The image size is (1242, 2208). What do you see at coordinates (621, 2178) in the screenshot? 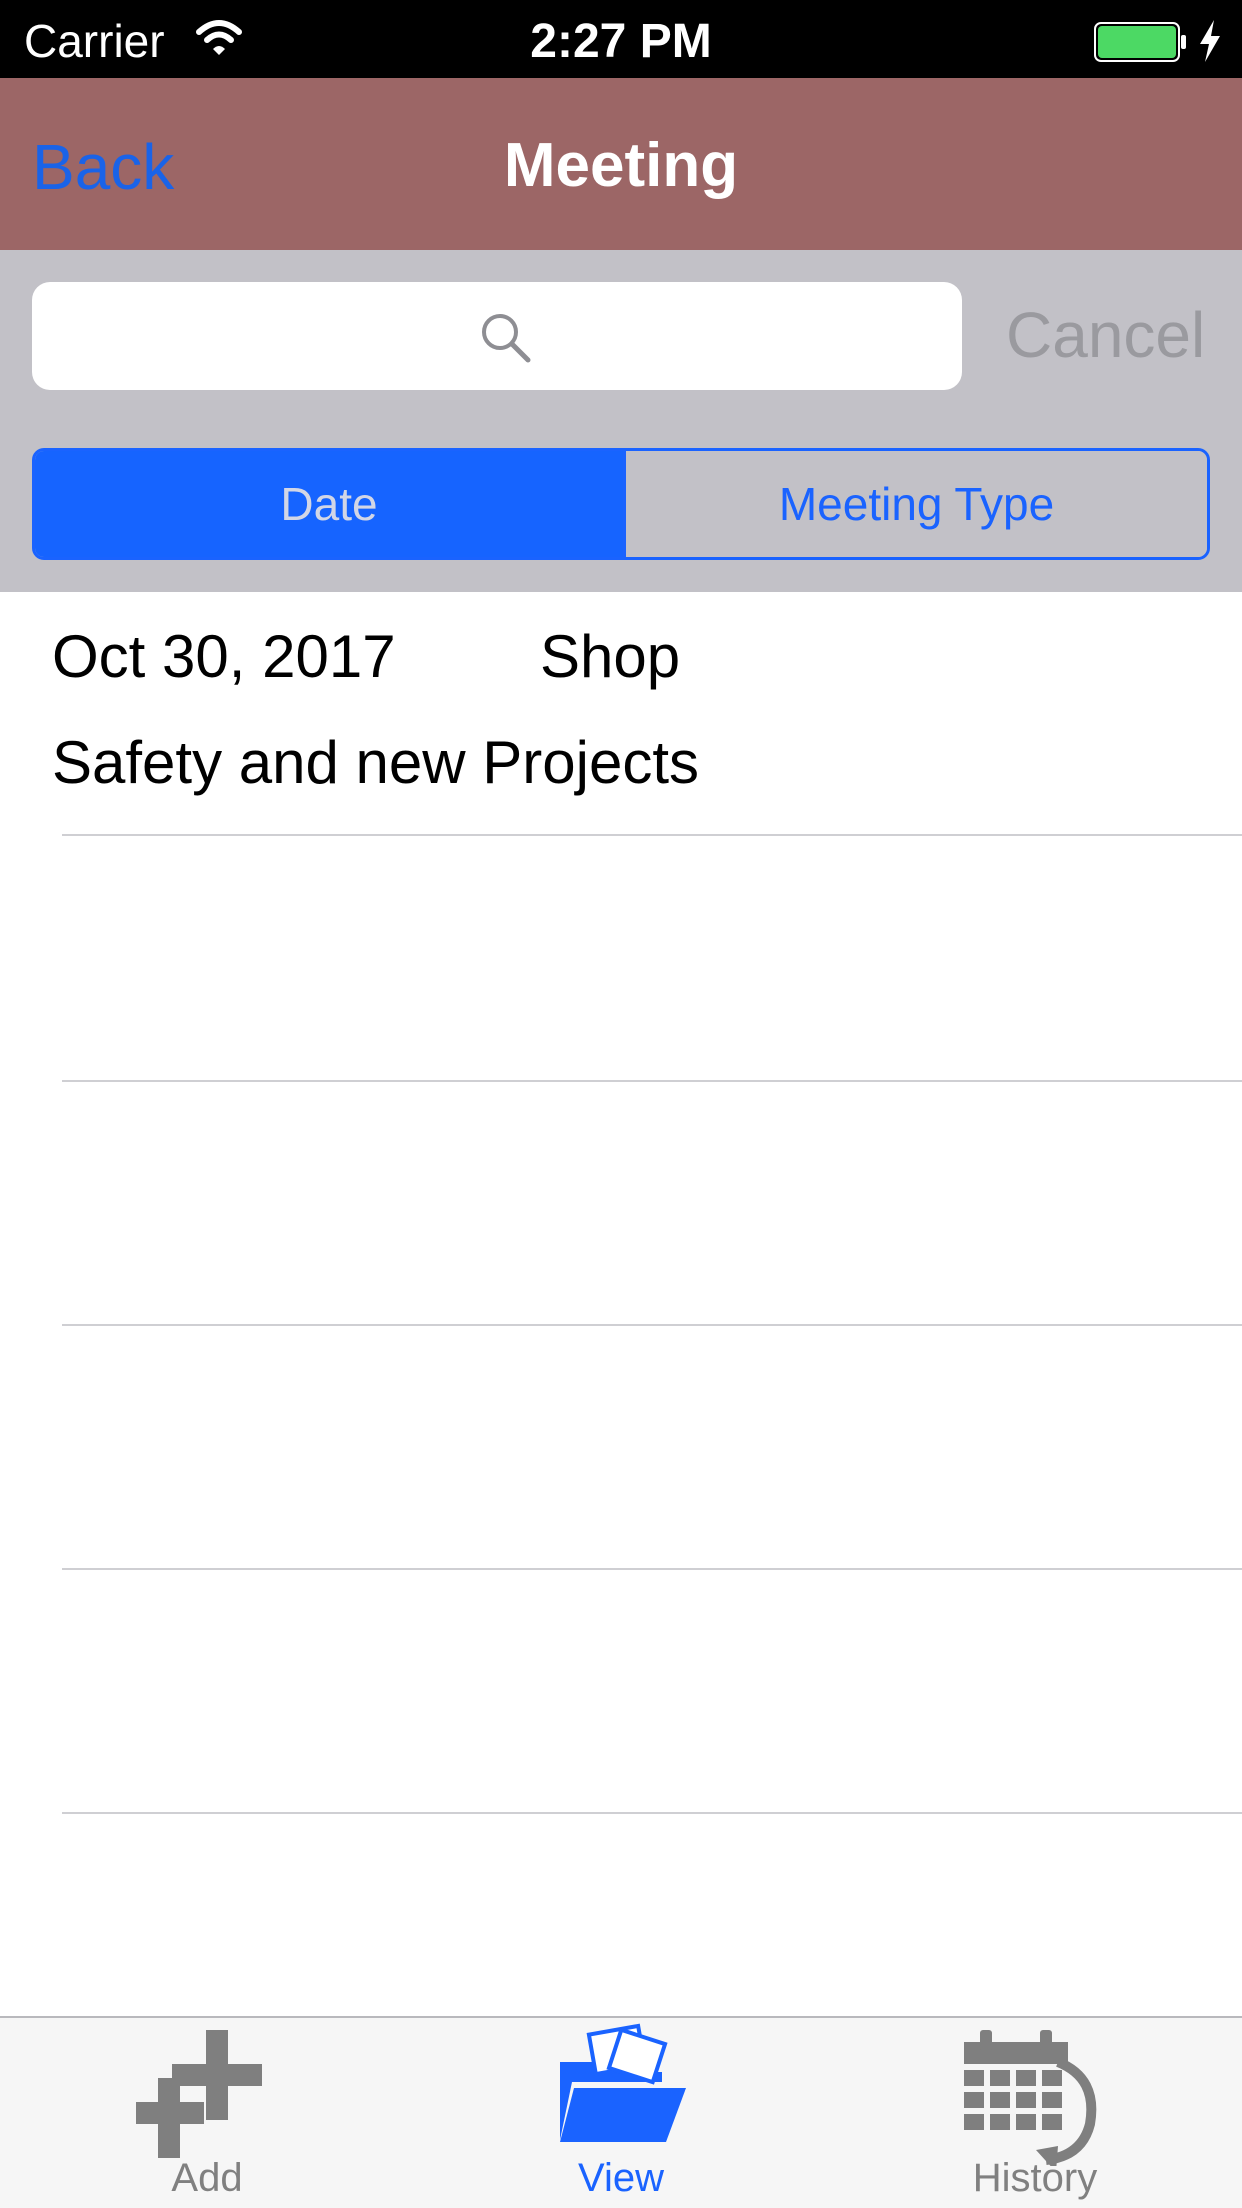
I see `tab-view-label: View` at bounding box center [621, 2178].